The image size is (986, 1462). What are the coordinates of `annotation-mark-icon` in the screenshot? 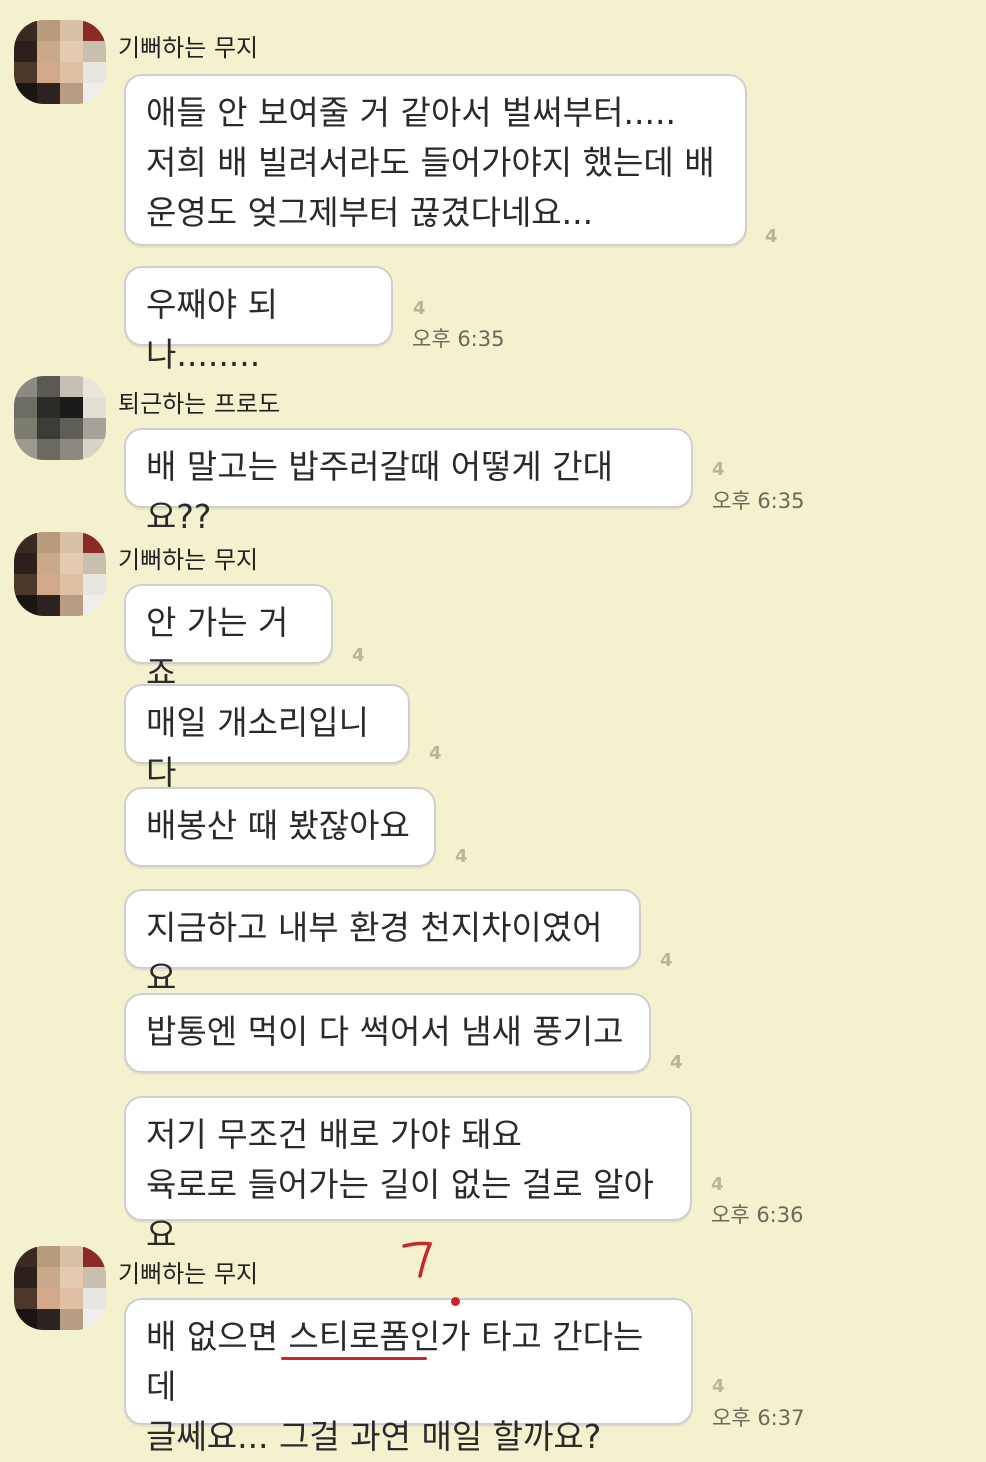 It's located at (417, 1259).